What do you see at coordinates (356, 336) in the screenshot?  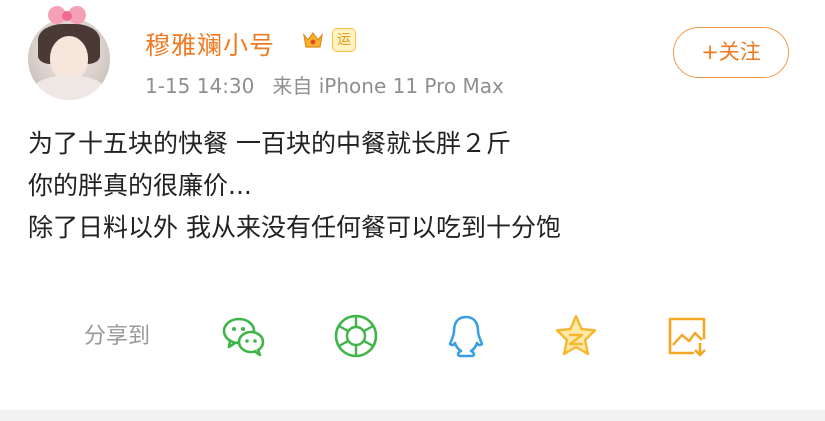 I see `moments-icon` at bounding box center [356, 336].